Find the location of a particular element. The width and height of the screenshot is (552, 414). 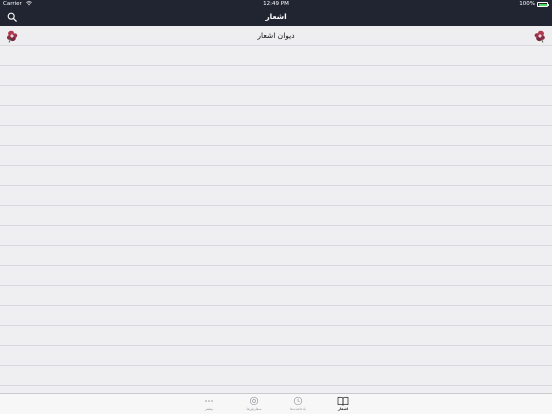

tab-orders: سفارش‌ها is located at coordinates (254, 404).